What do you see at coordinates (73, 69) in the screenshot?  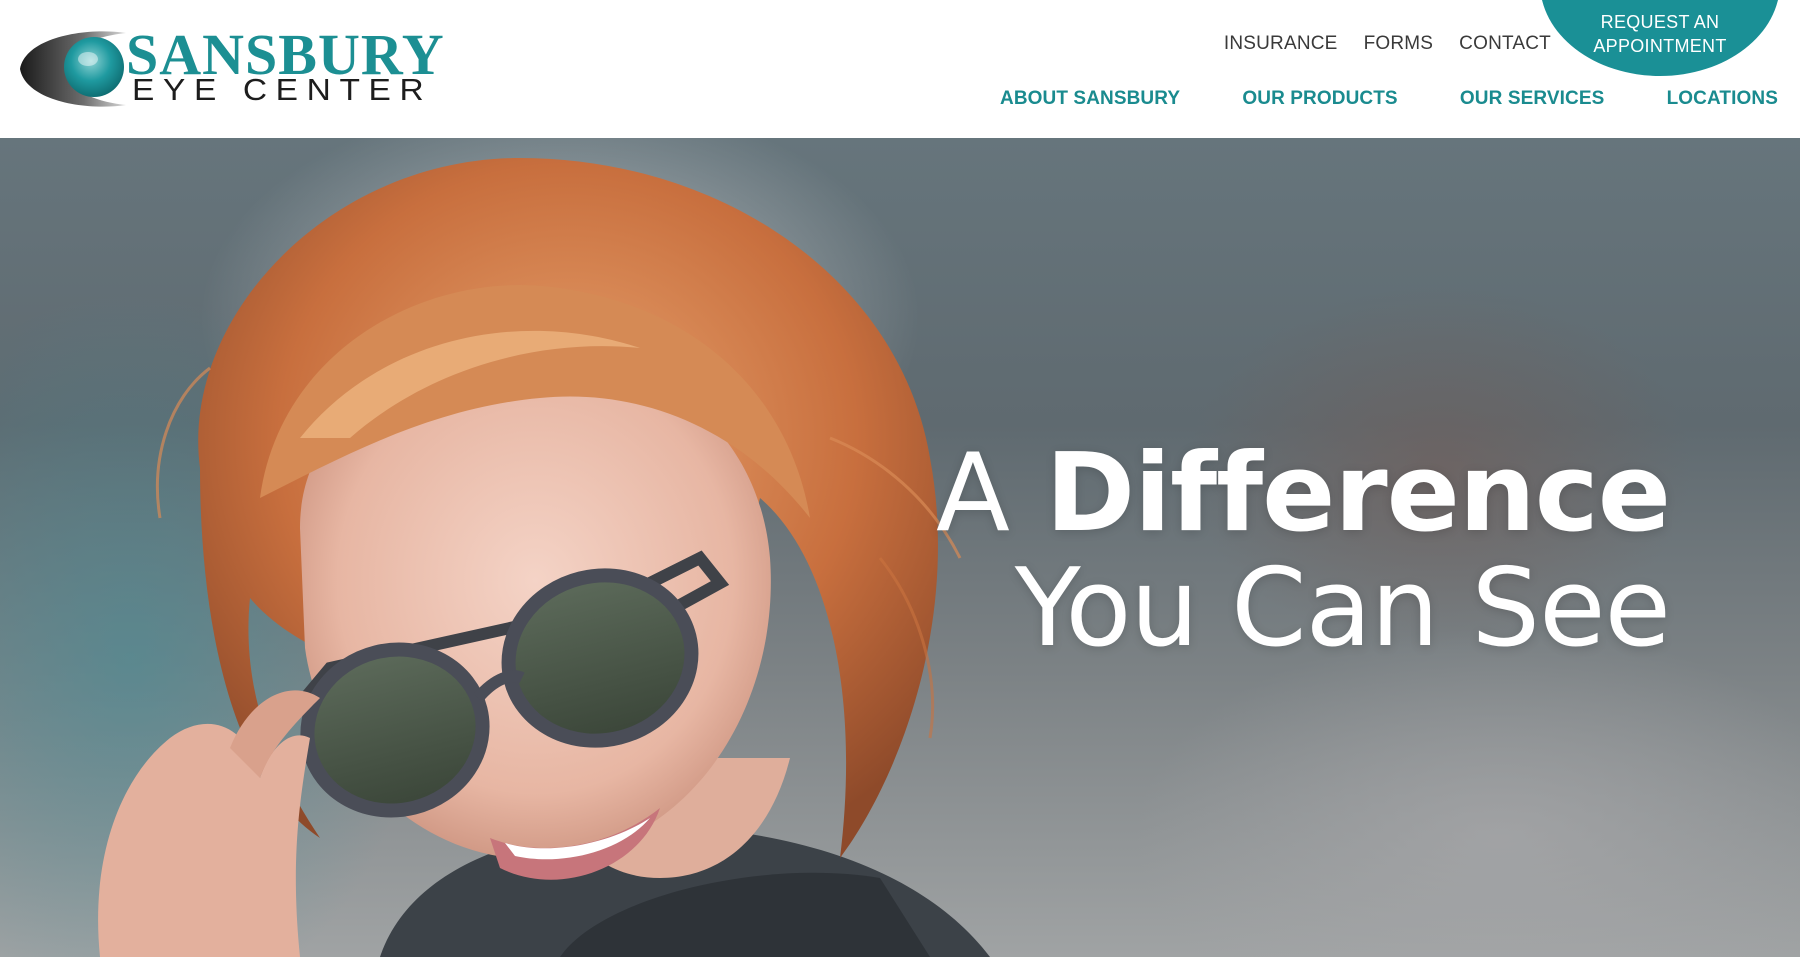 I see `eye-logo-icon` at bounding box center [73, 69].